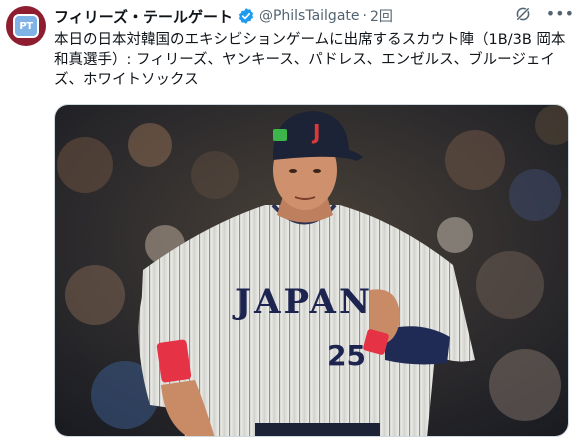 Image resolution: width=586 pixels, height=441 pixels. I want to click on left-eye, so click(293, 171).